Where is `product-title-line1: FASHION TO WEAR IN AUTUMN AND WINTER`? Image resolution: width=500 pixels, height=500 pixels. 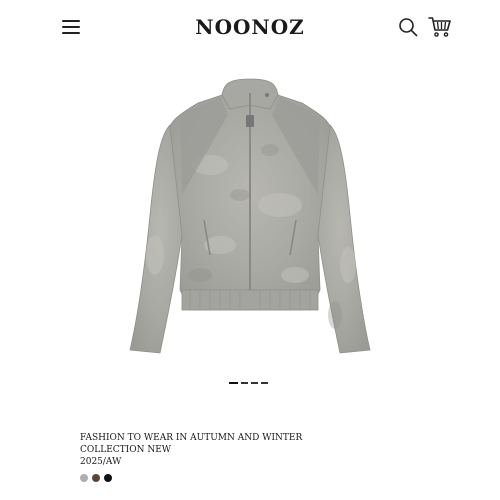
product-title-line1: FASHION TO WEAR IN AUTUMN AND WINTER is located at coordinates (191, 438).